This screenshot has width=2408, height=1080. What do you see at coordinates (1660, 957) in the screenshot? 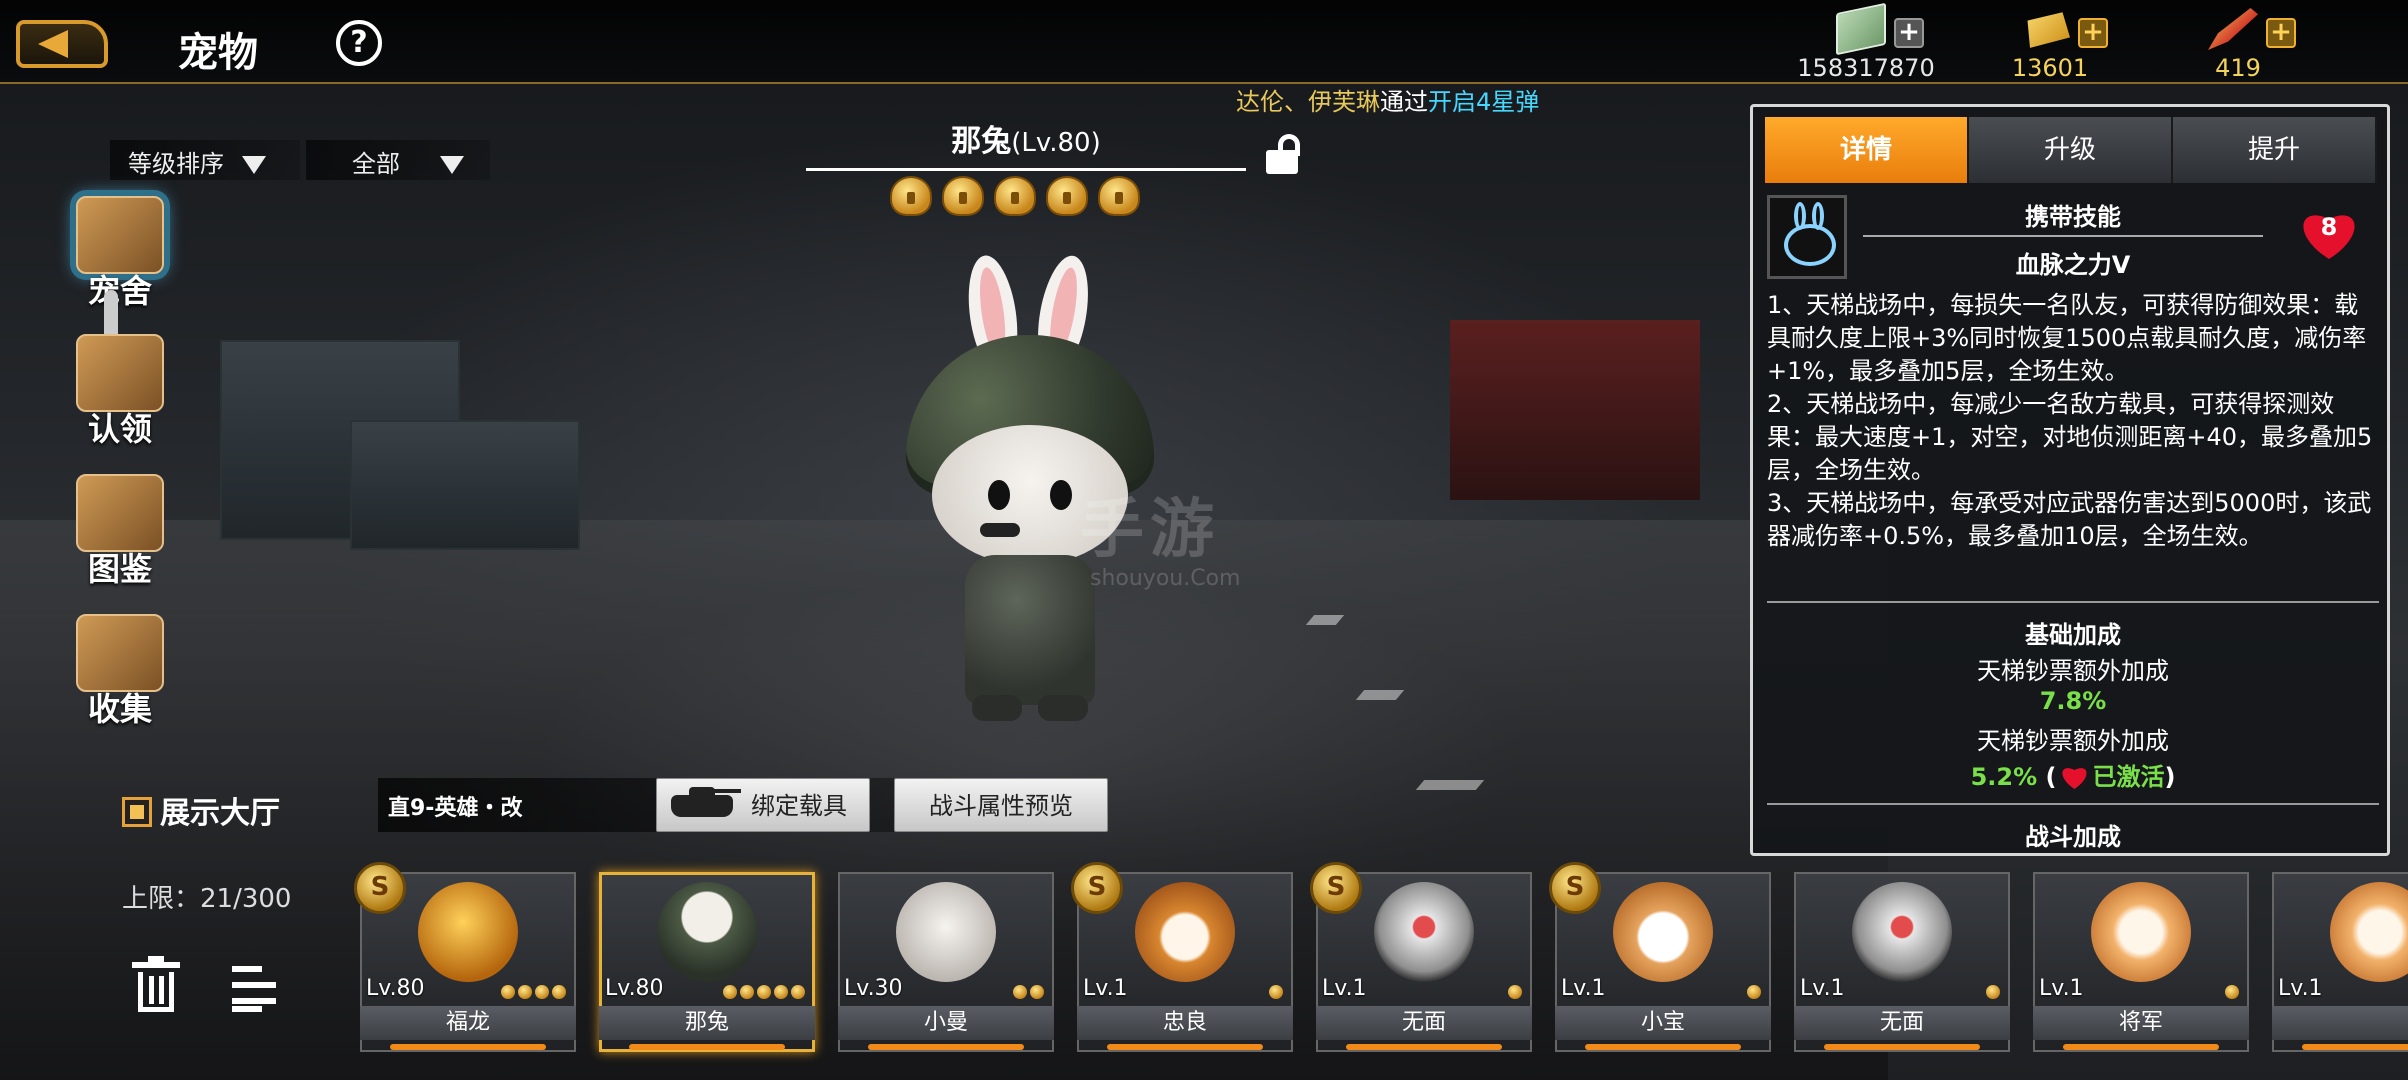
I see `pet-card: S Lv.1 小宝` at bounding box center [1660, 957].